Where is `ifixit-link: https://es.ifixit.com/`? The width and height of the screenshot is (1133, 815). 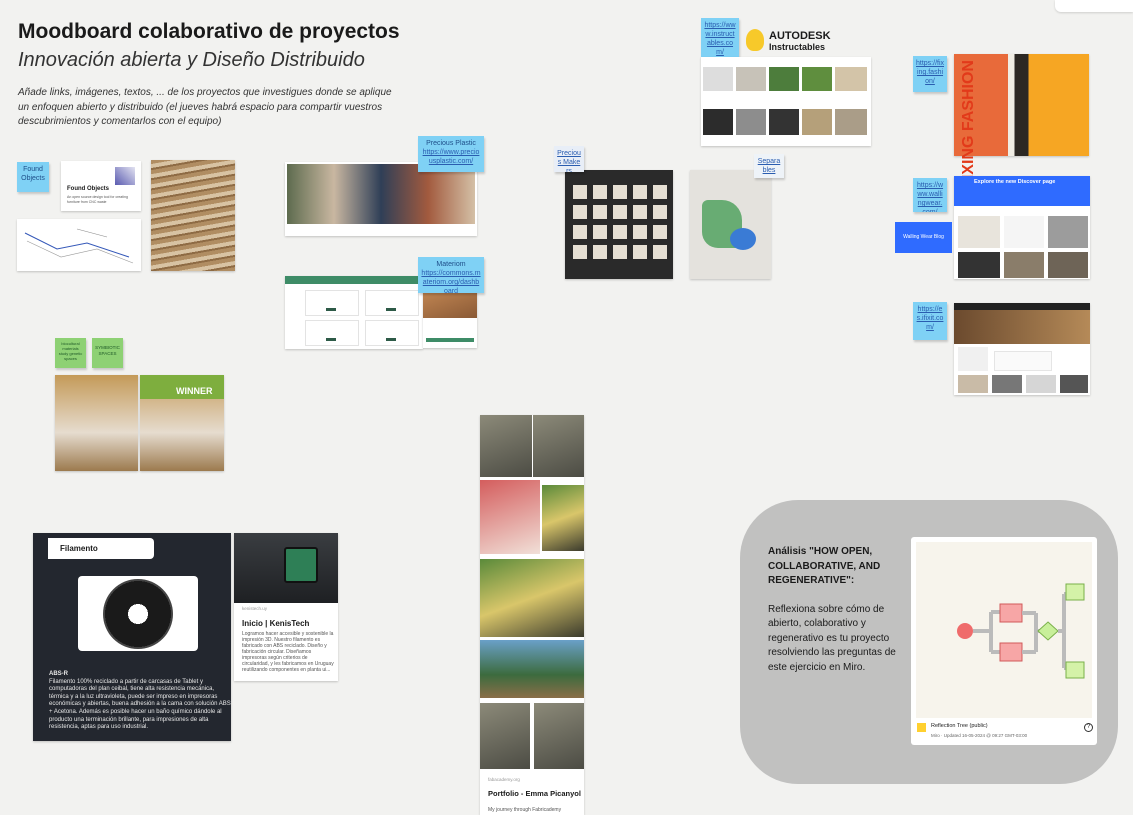 ifixit-link: https://es.ifixit.com/ is located at coordinates (930, 318).